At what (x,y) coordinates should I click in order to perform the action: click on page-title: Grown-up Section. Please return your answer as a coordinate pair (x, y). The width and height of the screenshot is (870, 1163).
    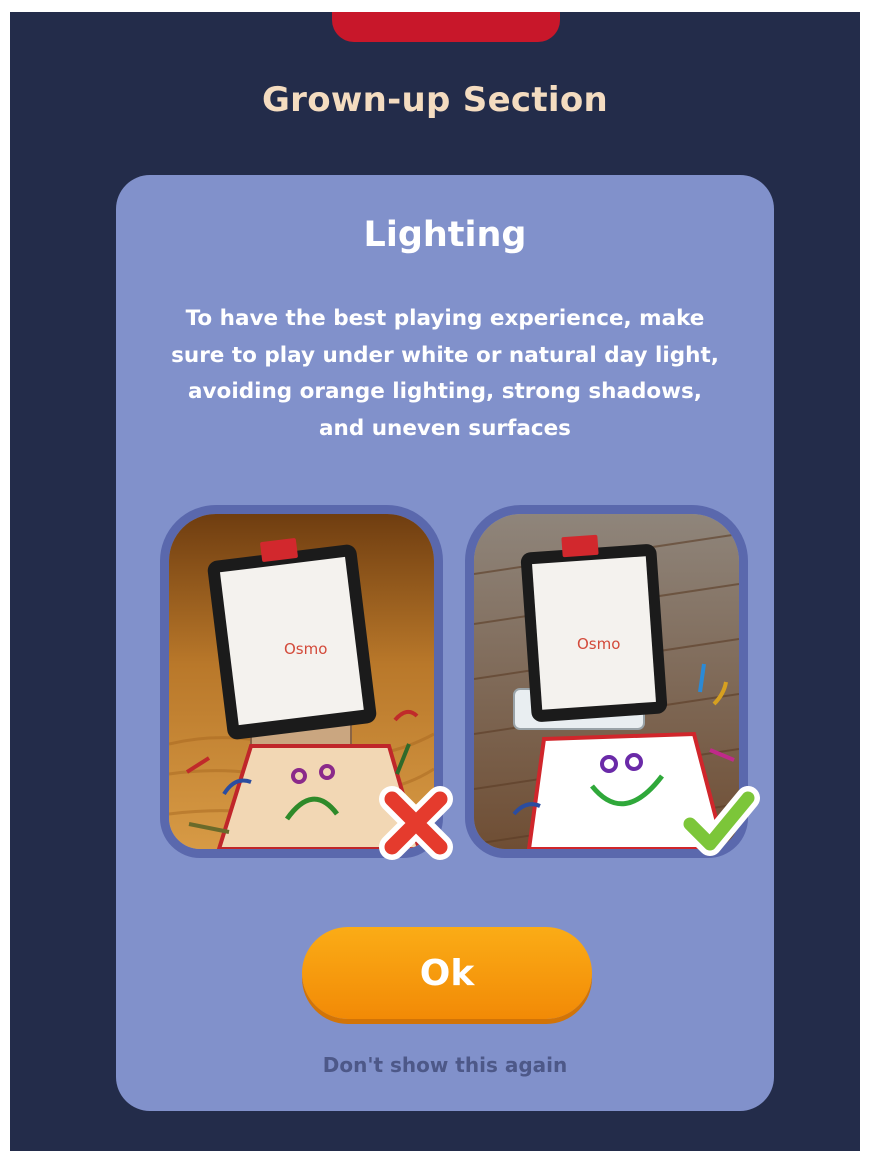
    Looking at the image, I should click on (435, 100).